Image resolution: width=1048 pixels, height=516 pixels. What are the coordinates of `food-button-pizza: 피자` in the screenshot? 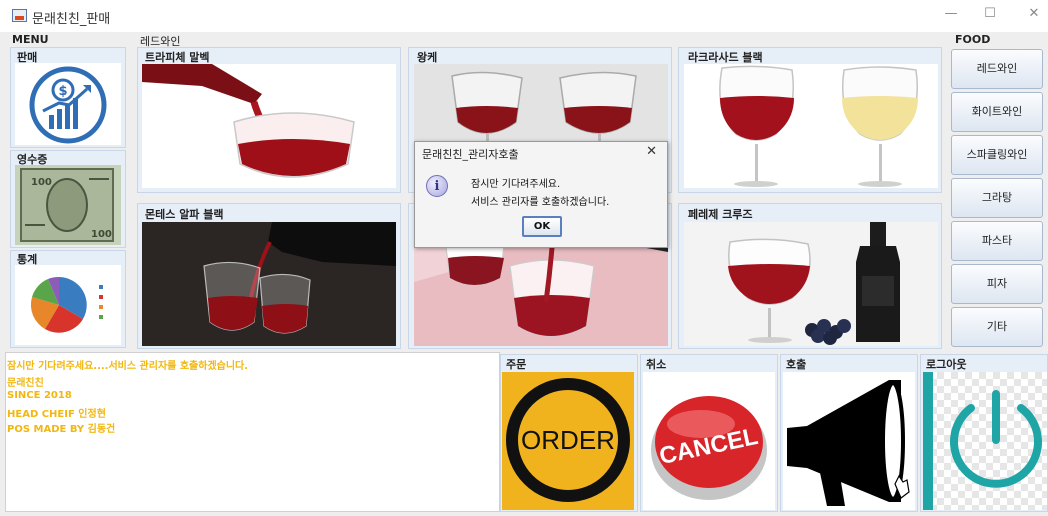 It's located at (997, 284).